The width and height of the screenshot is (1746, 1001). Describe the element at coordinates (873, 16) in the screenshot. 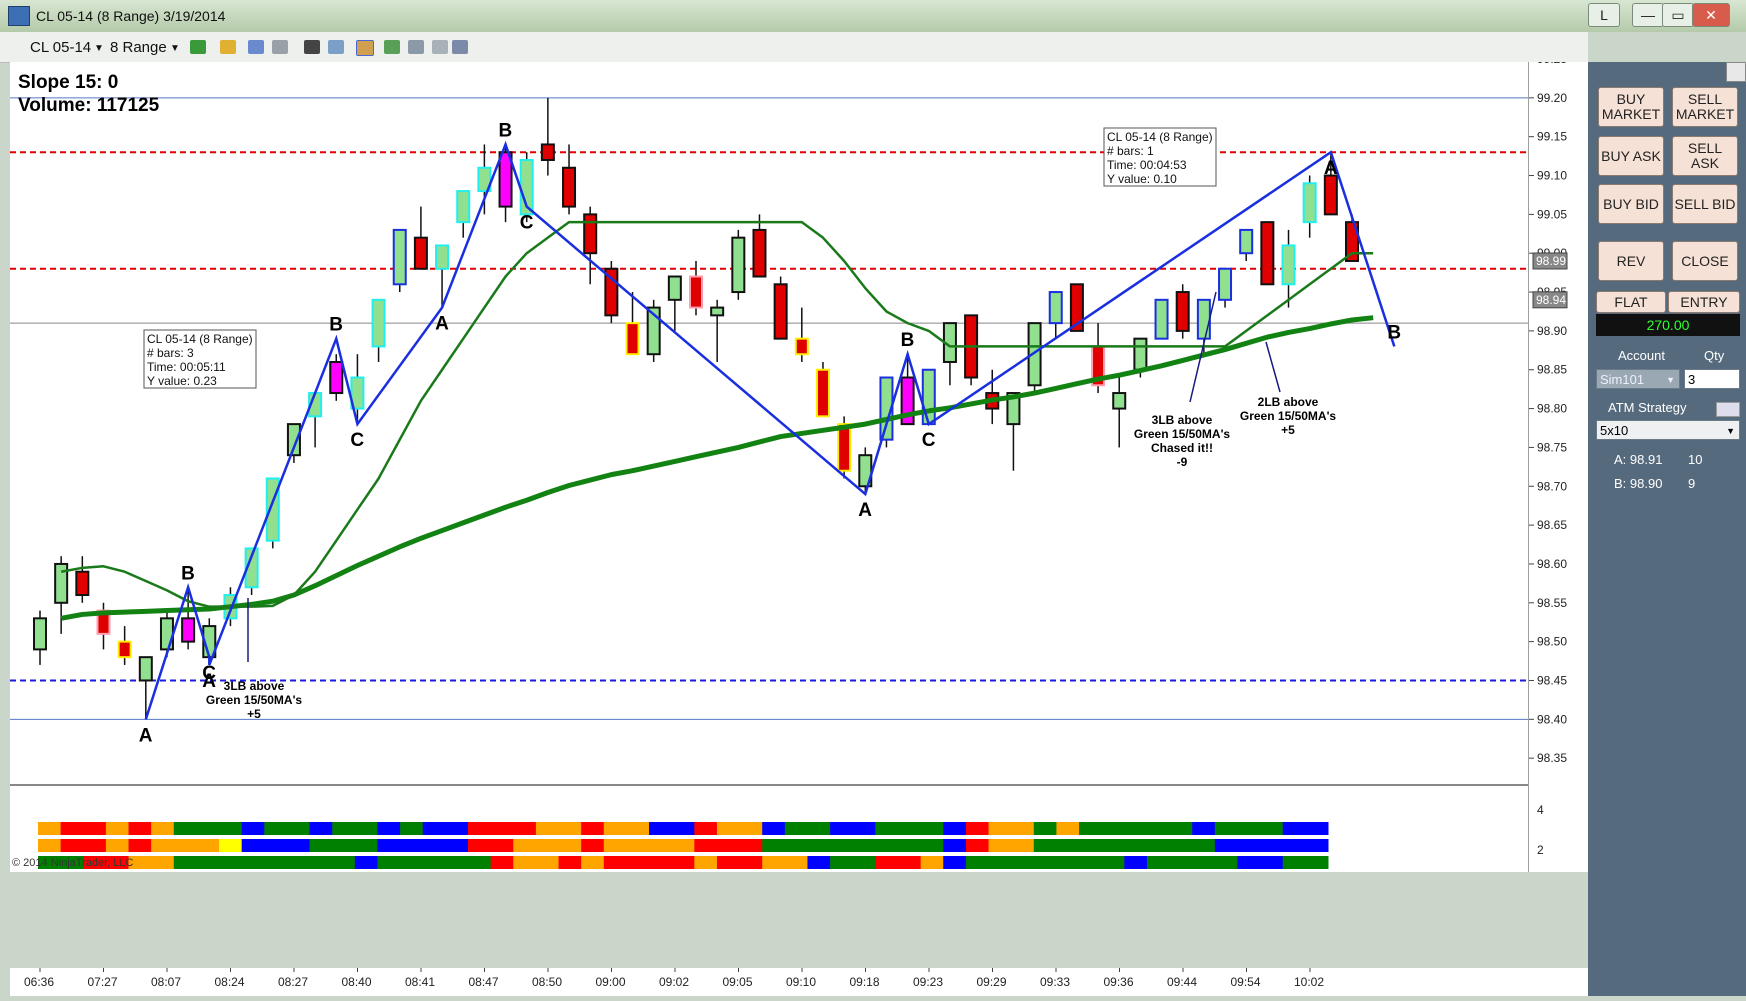

I see `title-bar: CL 05-14 (8 Range) 3/19/2014 L — ▭ ✕` at that location.